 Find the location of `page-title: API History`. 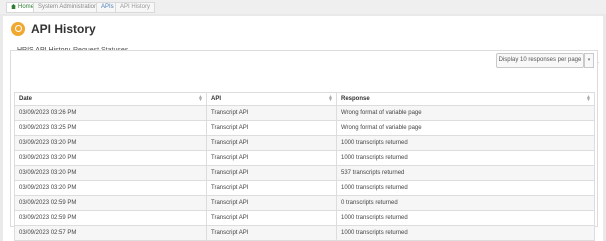

page-title: API History is located at coordinates (63, 29).